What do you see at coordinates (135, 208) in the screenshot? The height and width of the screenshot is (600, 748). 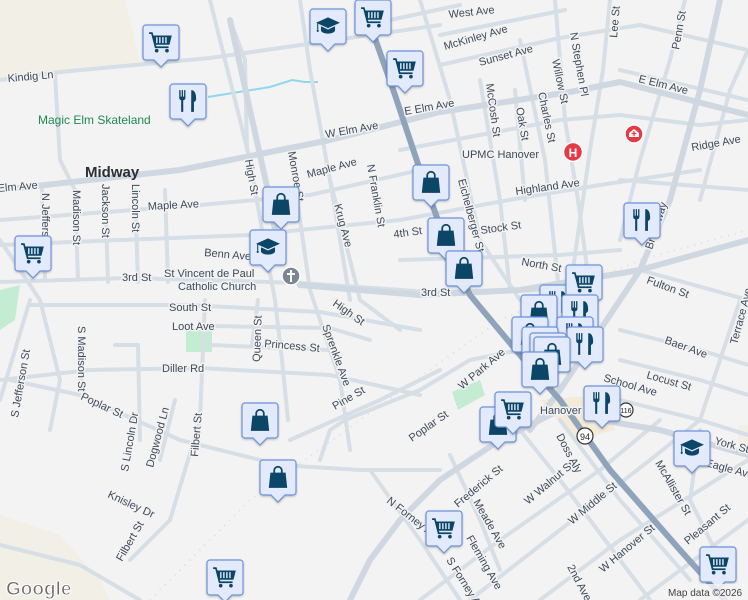 I see `street-label: Lincoln St` at bounding box center [135, 208].